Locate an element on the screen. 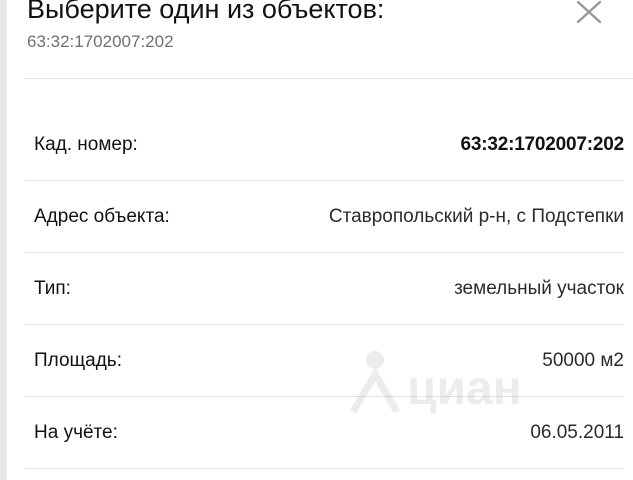 This screenshot has height=480, width=633. modal-subtitle: 63:32:1702007:202 is located at coordinates (100, 41).